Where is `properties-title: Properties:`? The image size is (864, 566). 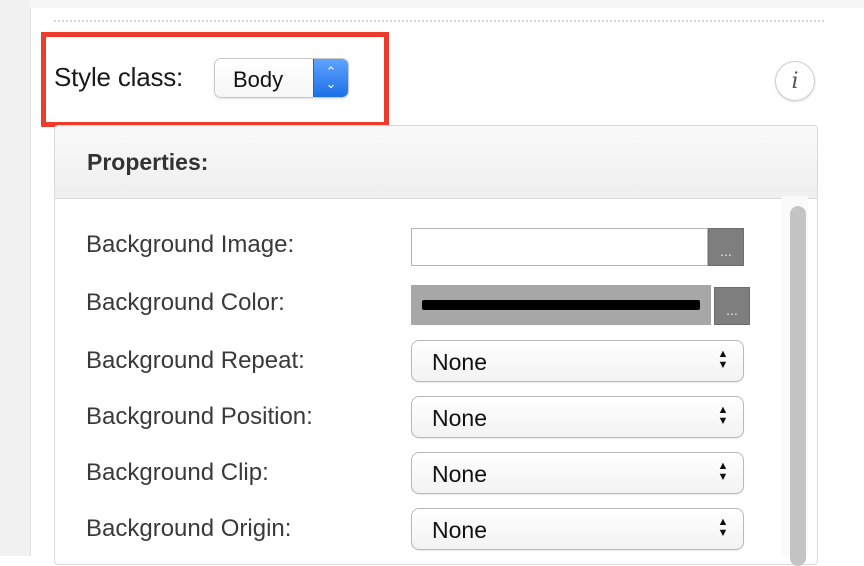
properties-title: Properties: is located at coordinates (148, 162).